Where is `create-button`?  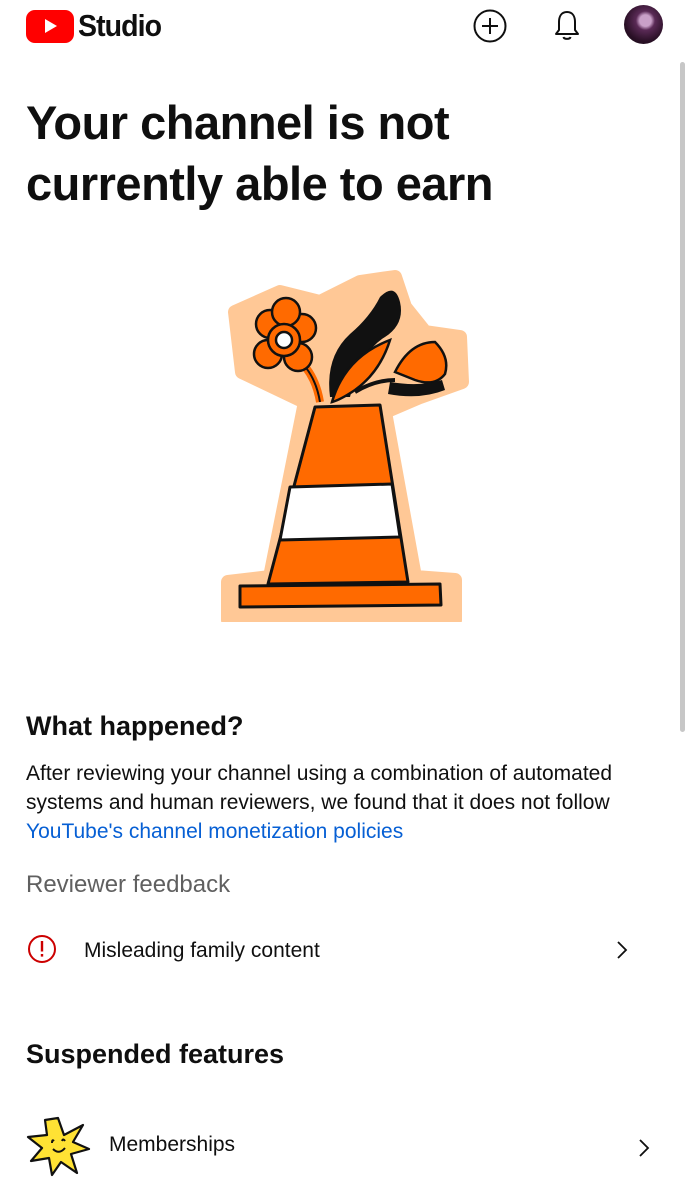 create-button is located at coordinates (490, 26).